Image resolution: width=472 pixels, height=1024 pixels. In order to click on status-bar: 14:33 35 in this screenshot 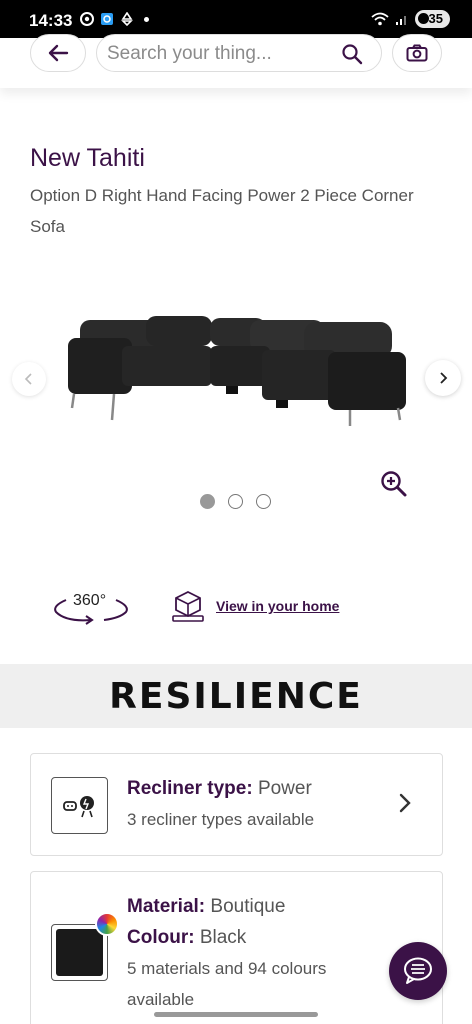, I will do `click(236, 19)`.